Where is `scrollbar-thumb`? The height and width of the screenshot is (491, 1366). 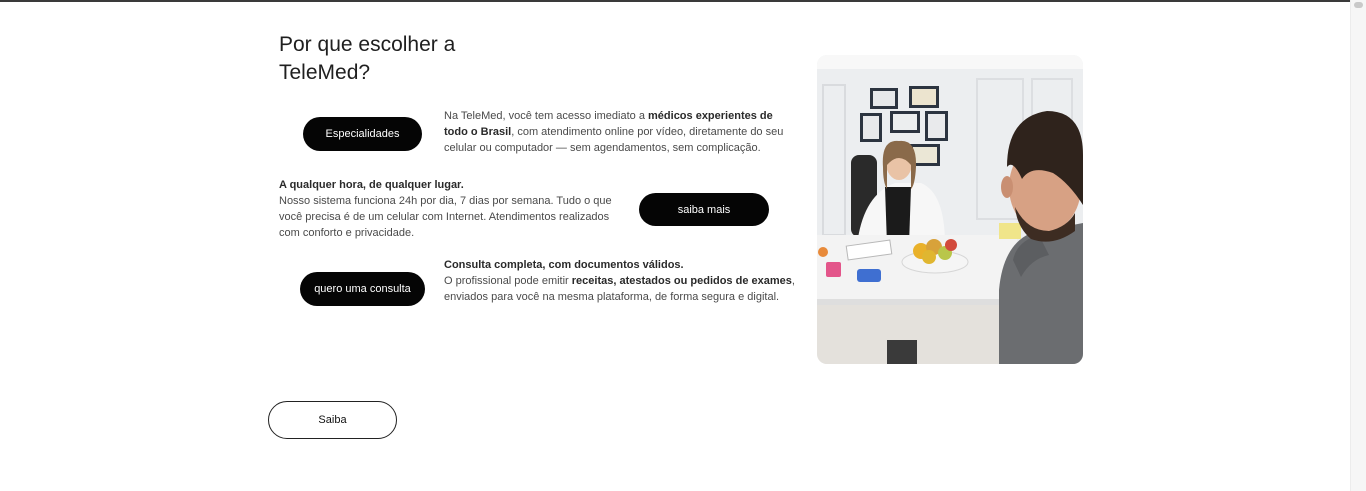
scrollbar-thumb is located at coordinates (1358, 5).